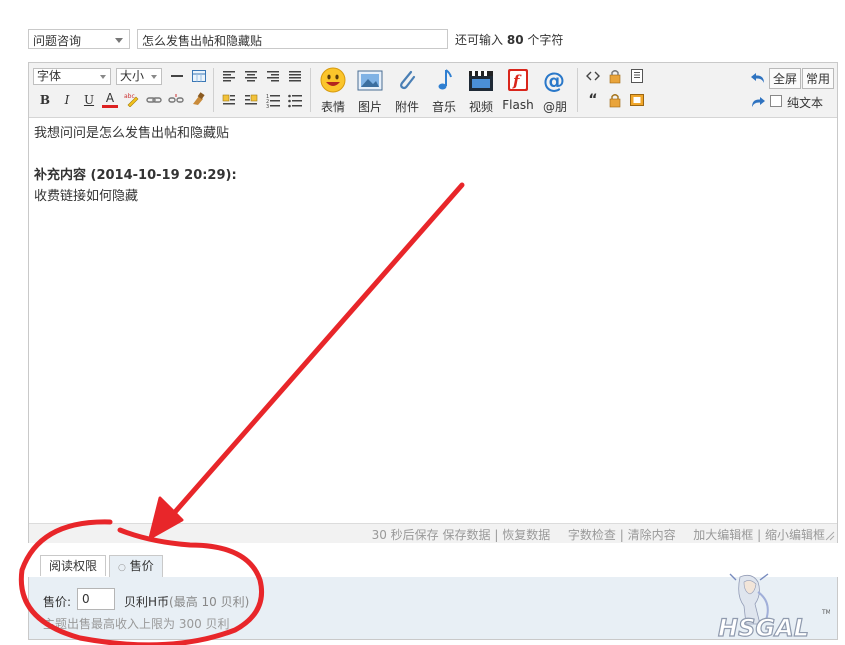 This screenshot has height=645, width=845. What do you see at coordinates (526, 534) in the screenshot?
I see `restore-data-link: 恢复数据` at bounding box center [526, 534].